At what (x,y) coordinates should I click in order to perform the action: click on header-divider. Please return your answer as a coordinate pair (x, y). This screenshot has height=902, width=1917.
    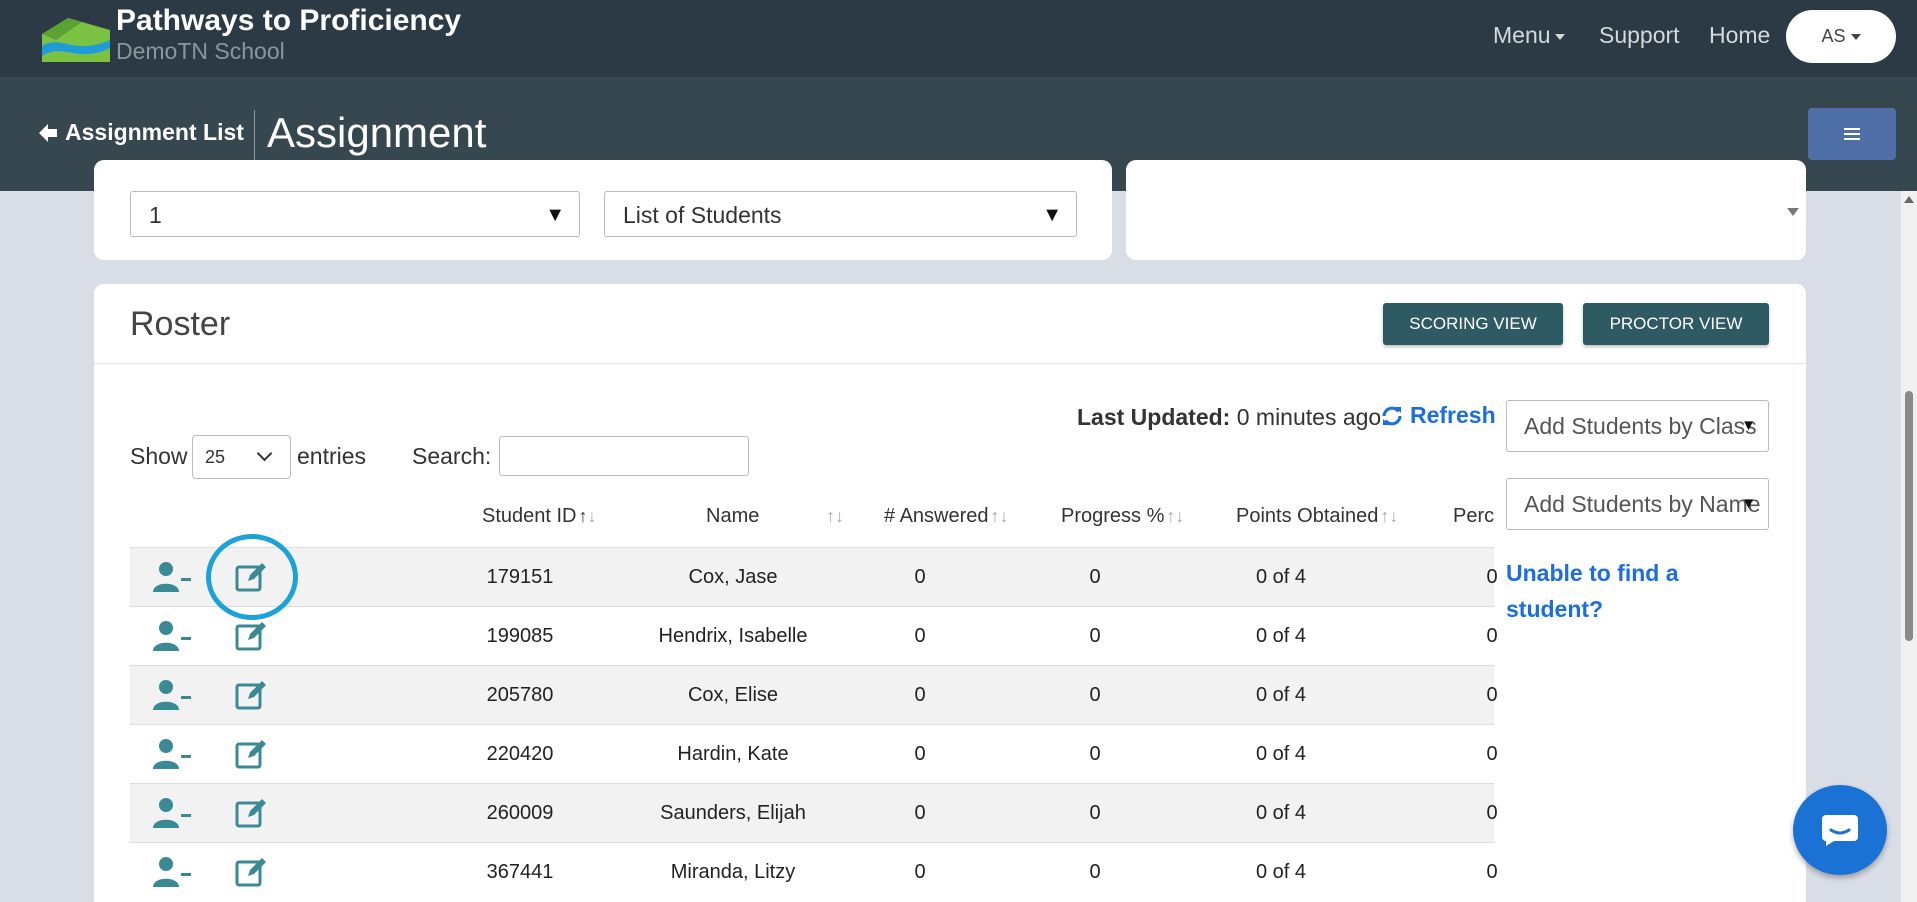
    Looking at the image, I should click on (254, 135).